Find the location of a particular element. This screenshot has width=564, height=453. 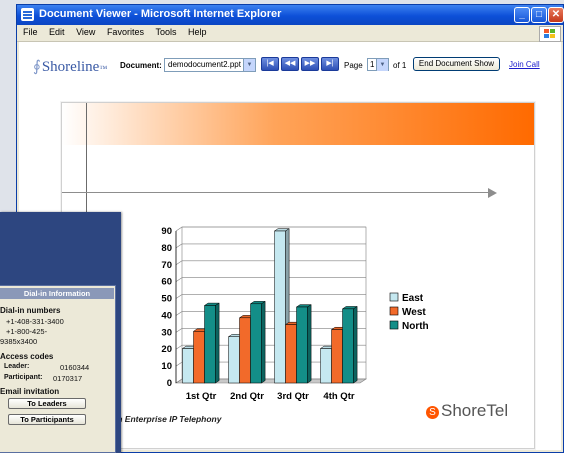

previous-slide-button: ◀◀ is located at coordinates (290, 64).